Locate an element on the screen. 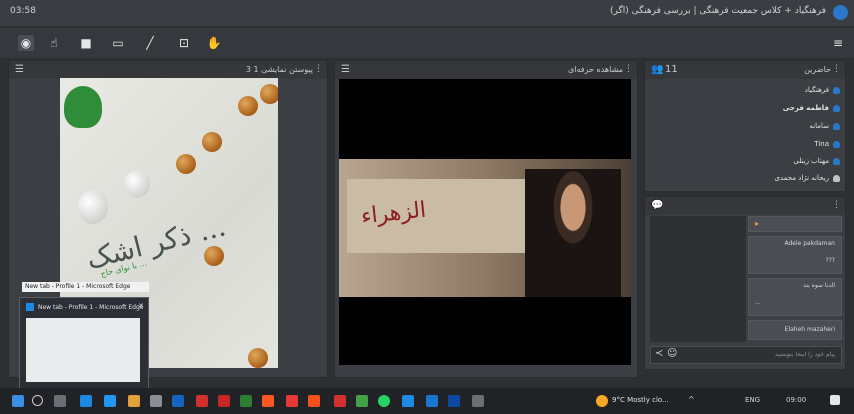  attendee-item: Tina is located at coordinates (827, 144).